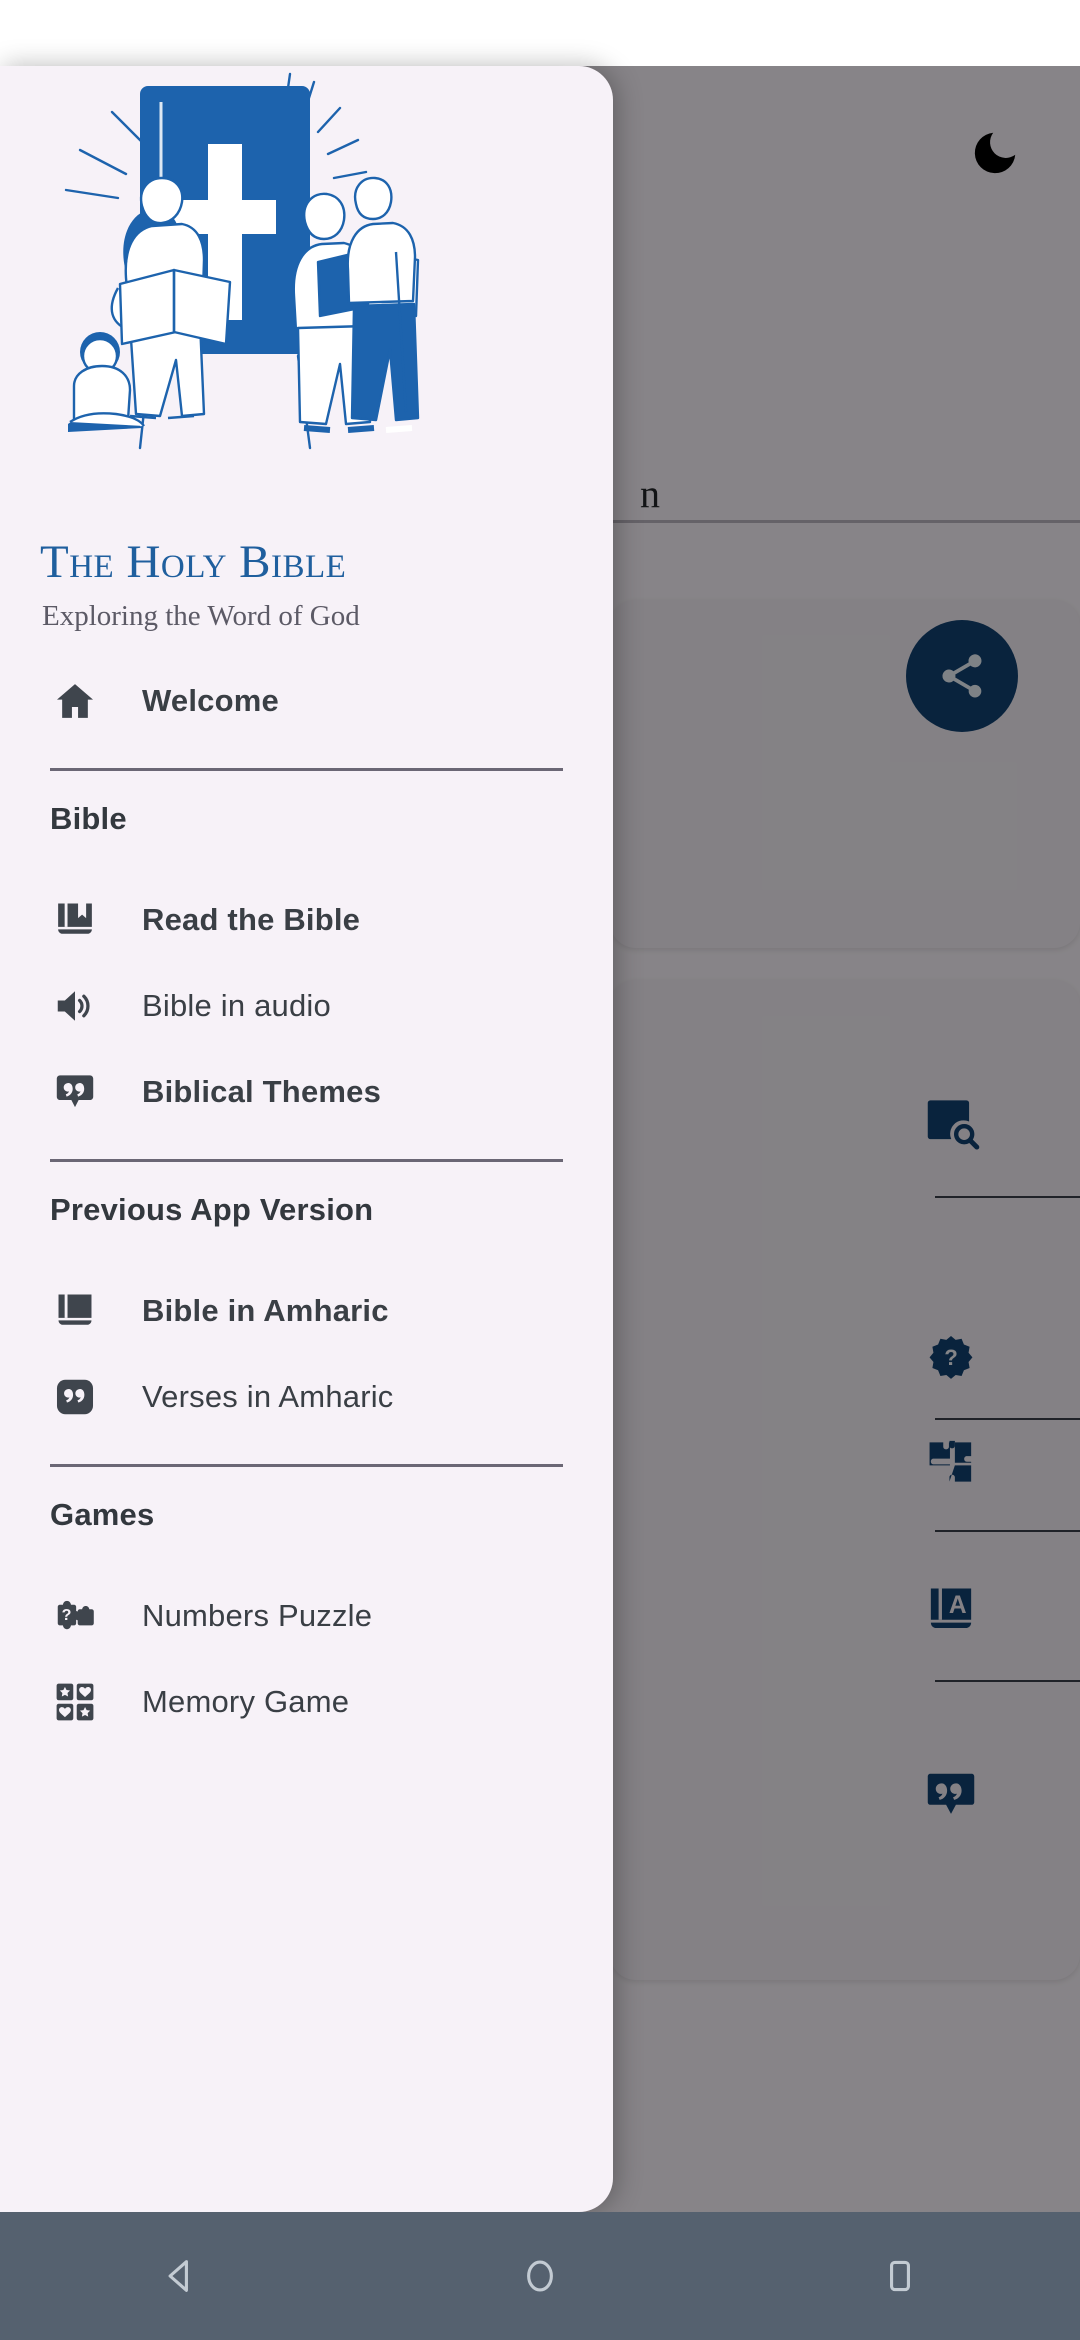 The width and height of the screenshot is (1080, 2340). I want to click on section-label-games: Games, so click(102, 1514).